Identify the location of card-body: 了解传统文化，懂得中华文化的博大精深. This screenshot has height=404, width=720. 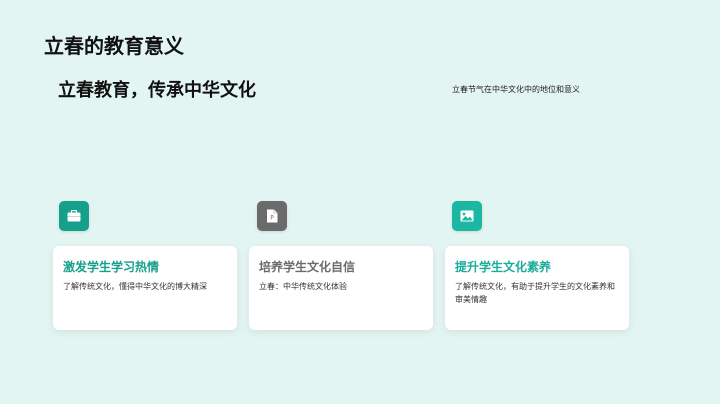
(135, 286).